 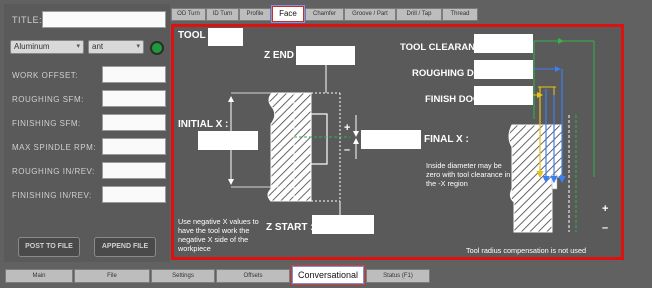 What do you see at coordinates (370, 14) in the screenshot?
I see `tab-groove-part: Groove / Part` at bounding box center [370, 14].